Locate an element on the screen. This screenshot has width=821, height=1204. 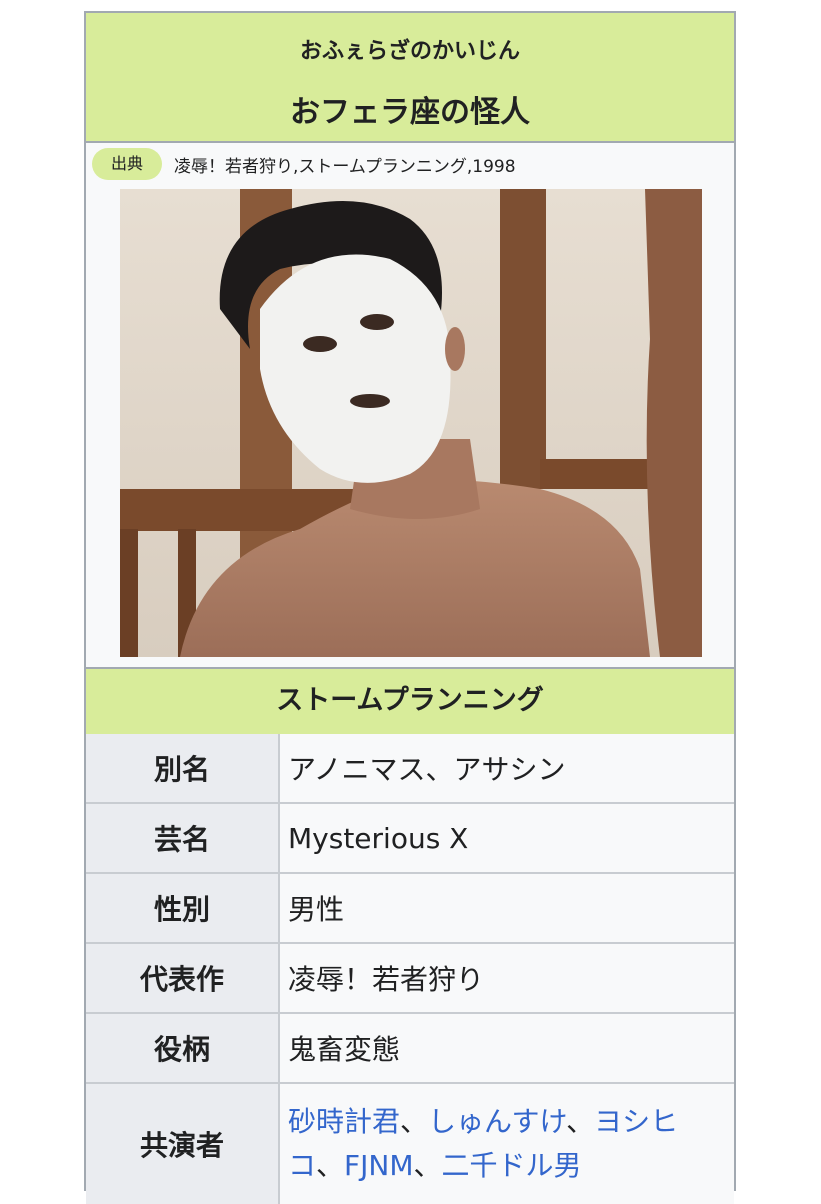
attribute-row-gender: 性別 男性 is located at coordinates (410, 908).